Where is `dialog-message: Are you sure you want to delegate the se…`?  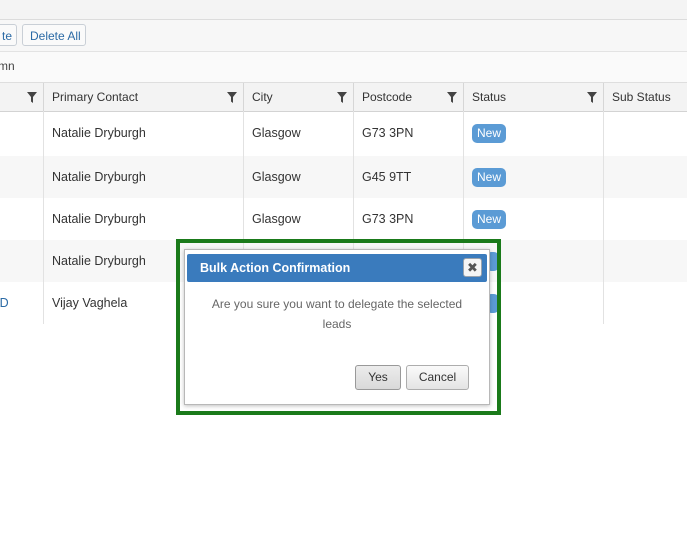 dialog-message: Are you sure you want to delegate the se… is located at coordinates (337, 314).